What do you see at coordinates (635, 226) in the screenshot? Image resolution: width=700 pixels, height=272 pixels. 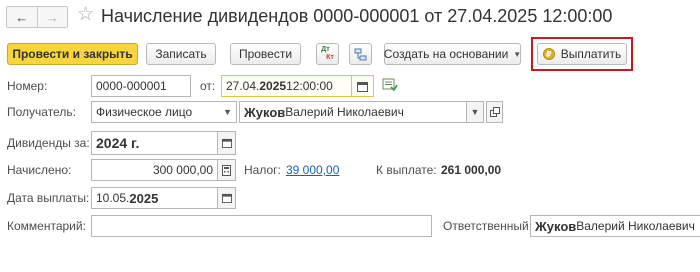 I see `responsible-given-names: Валерий Николаевич` at bounding box center [635, 226].